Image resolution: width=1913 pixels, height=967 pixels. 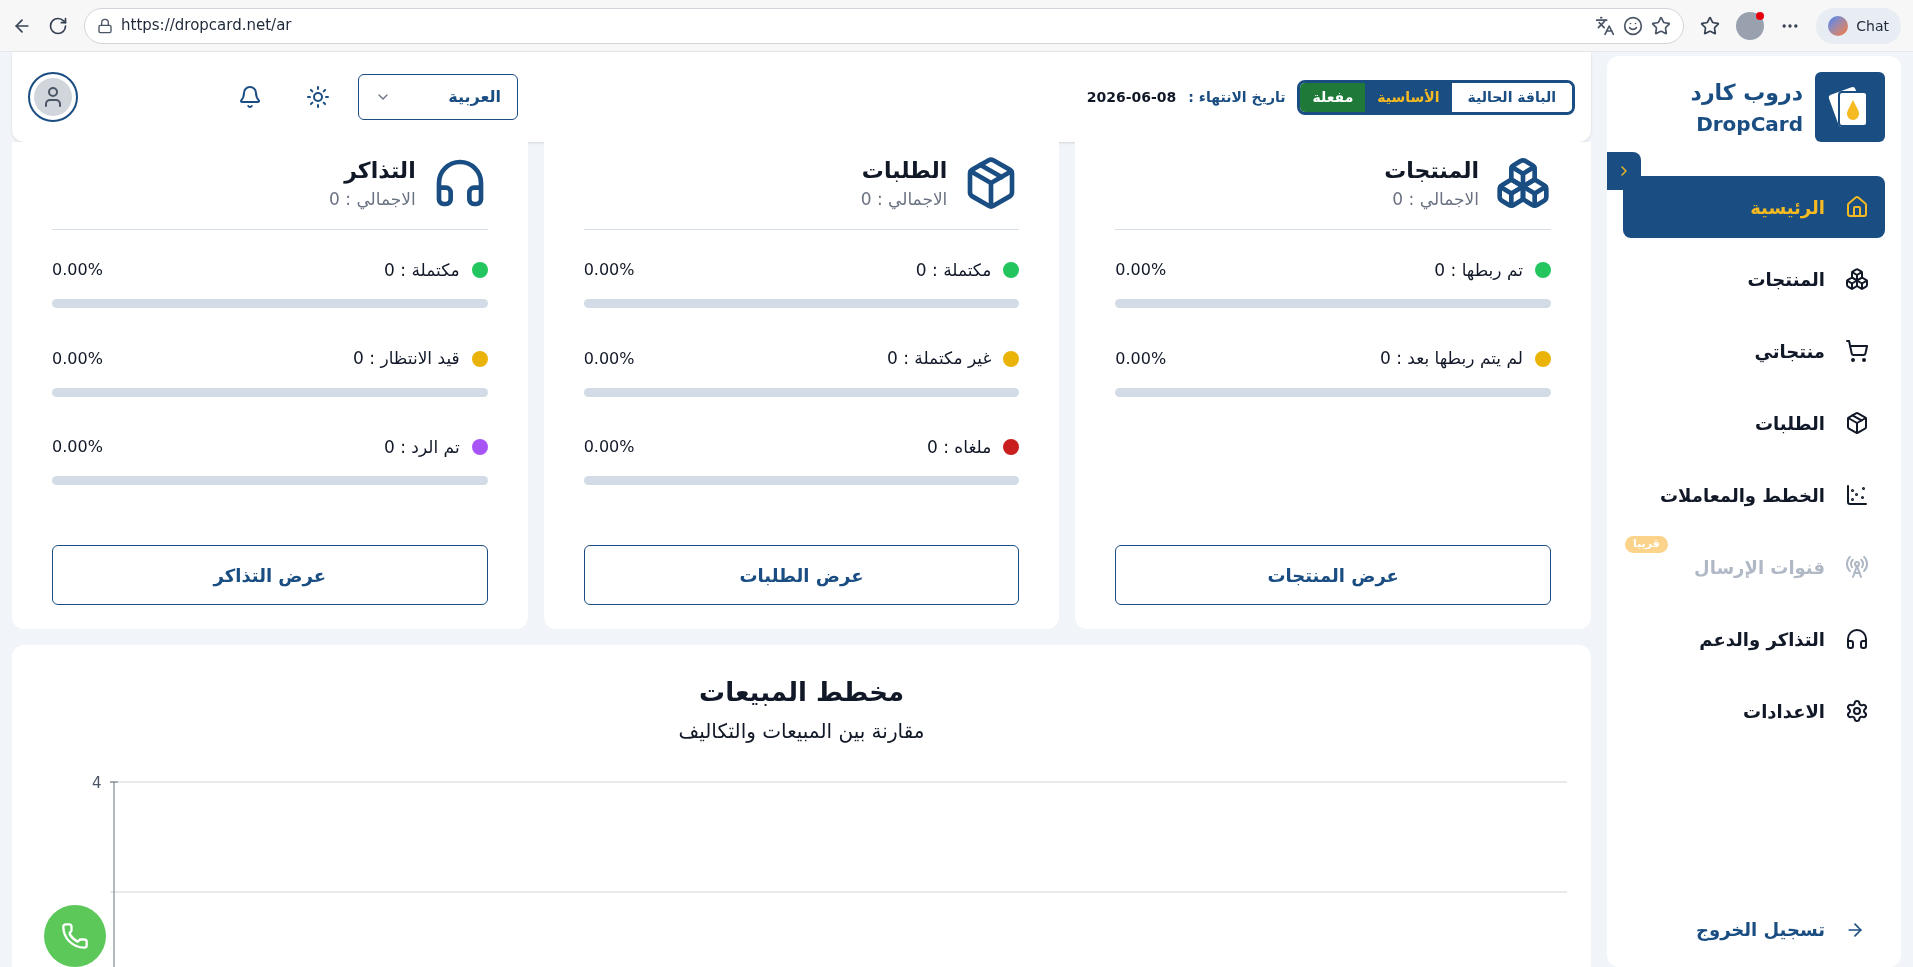 I want to click on chart-icon, so click(x=1857, y=495).